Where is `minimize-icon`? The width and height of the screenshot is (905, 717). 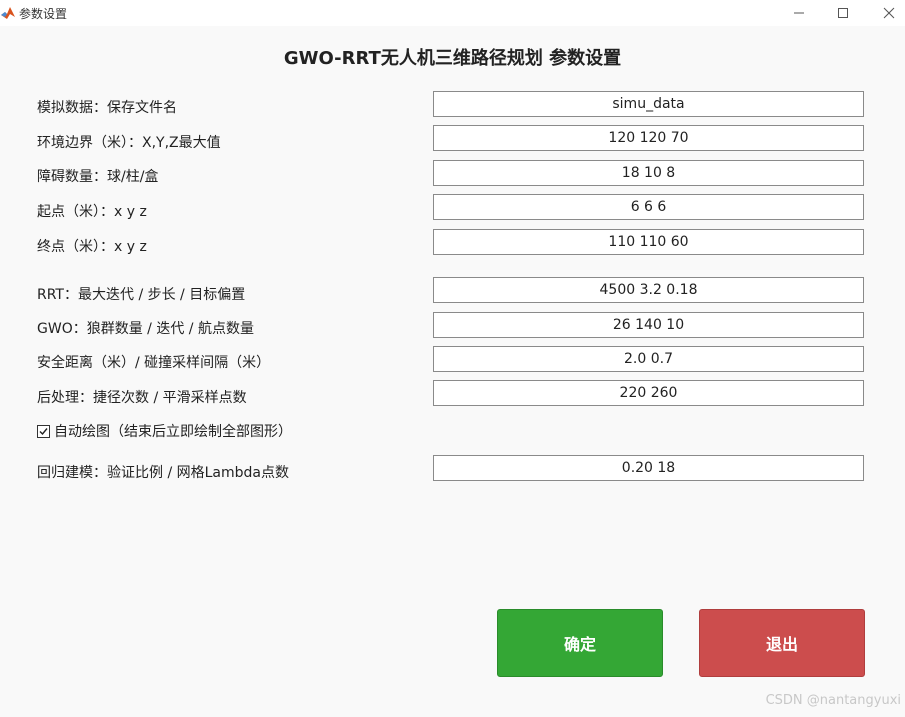
minimize-icon is located at coordinates (799, 13).